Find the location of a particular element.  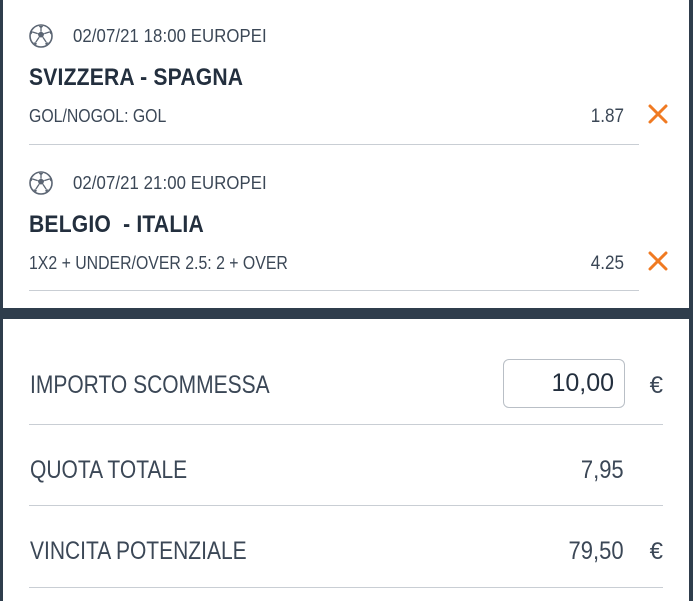

stake-currency: € is located at coordinates (656, 385).